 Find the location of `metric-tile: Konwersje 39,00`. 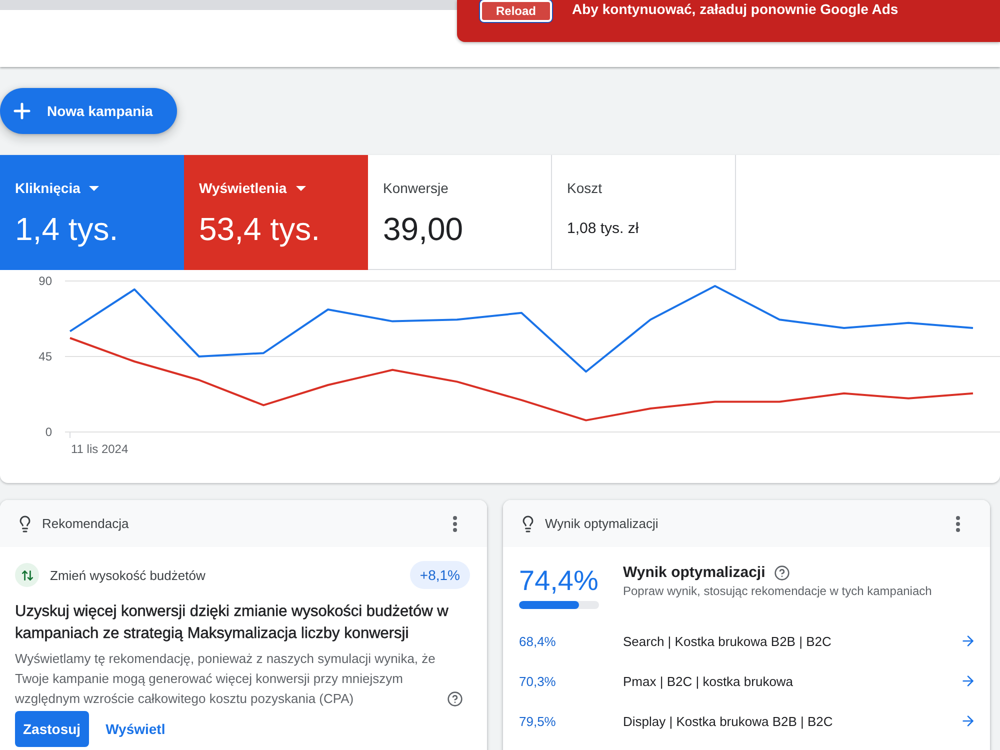

metric-tile: Konwersje 39,00 is located at coordinates (460, 212).